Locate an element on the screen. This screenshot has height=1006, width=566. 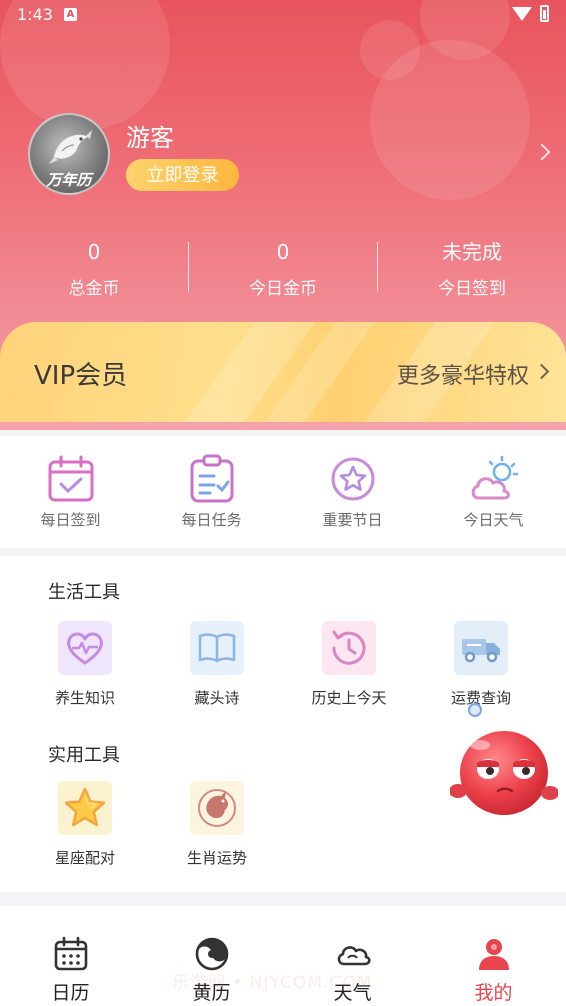
stat-total-coins: 0 总金币 is located at coordinates (94, 268).